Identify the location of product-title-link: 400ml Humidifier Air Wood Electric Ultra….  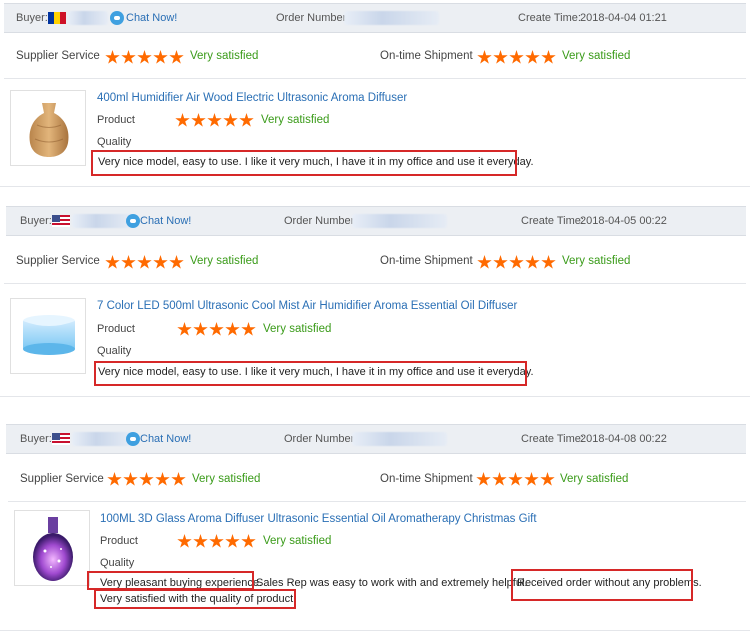
(252, 98).